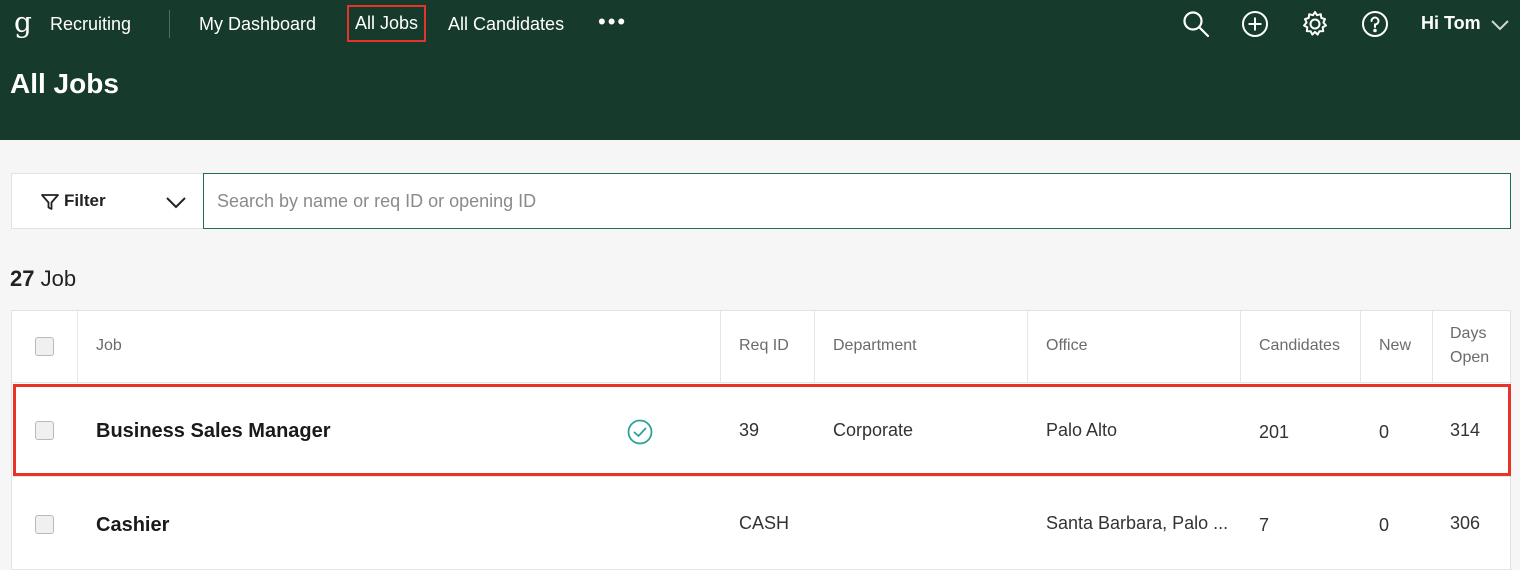 The image size is (1520, 570). What do you see at coordinates (58, 278) in the screenshot?
I see `job-count-unit: Job` at bounding box center [58, 278].